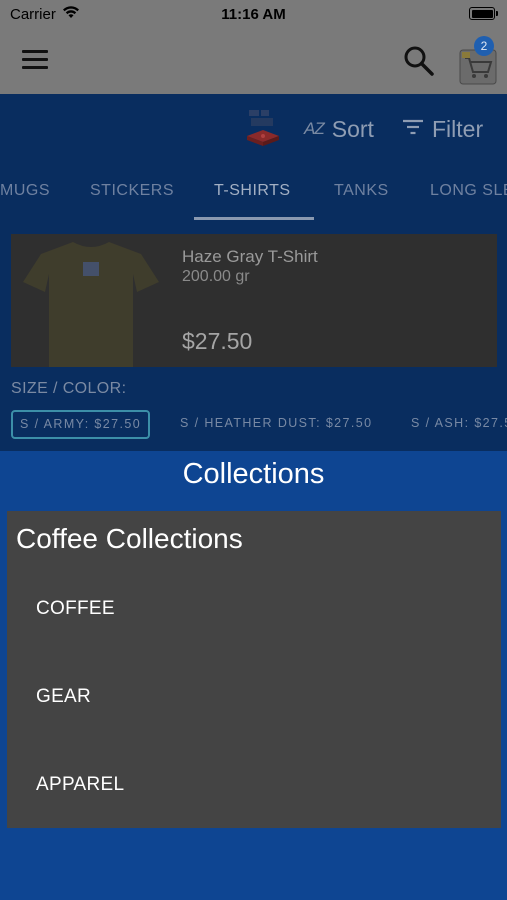 The height and width of the screenshot is (900, 507). I want to click on product-weight: 200.00 gr, so click(216, 276).